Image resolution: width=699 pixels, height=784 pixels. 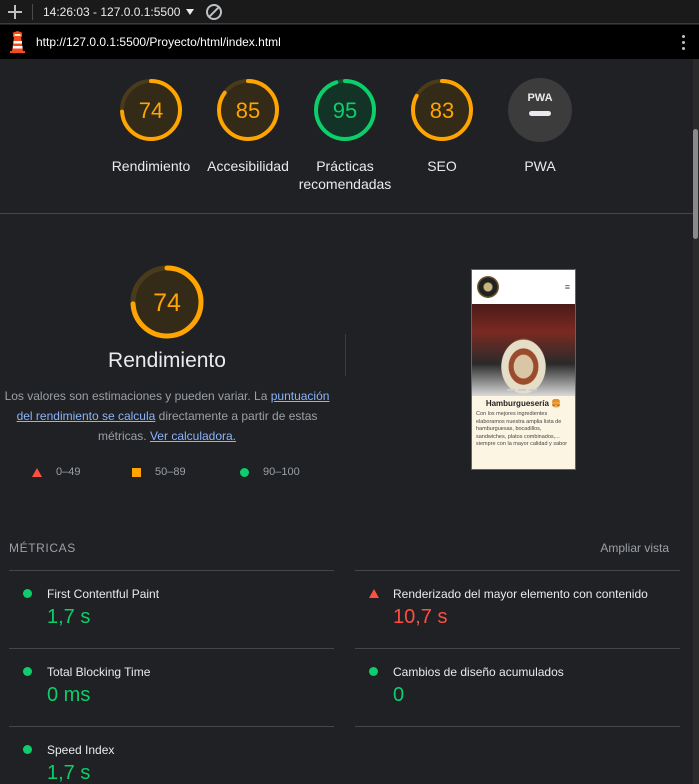 I want to click on gauge-performance-ring: 74, so click(x=151, y=110).